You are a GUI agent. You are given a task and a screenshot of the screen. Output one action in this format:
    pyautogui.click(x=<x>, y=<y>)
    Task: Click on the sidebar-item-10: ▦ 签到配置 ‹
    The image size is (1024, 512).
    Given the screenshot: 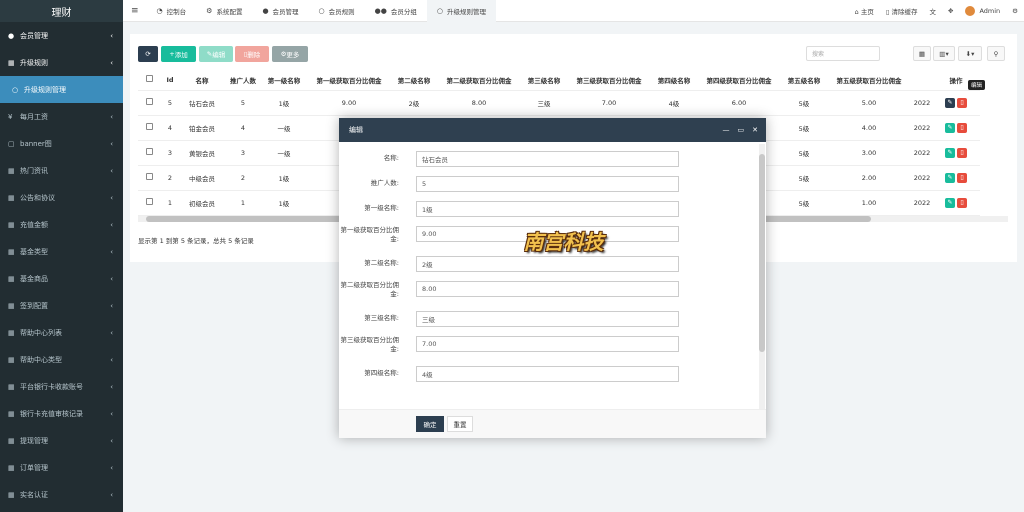 What is the action you would take?
    pyautogui.click(x=61, y=305)
    